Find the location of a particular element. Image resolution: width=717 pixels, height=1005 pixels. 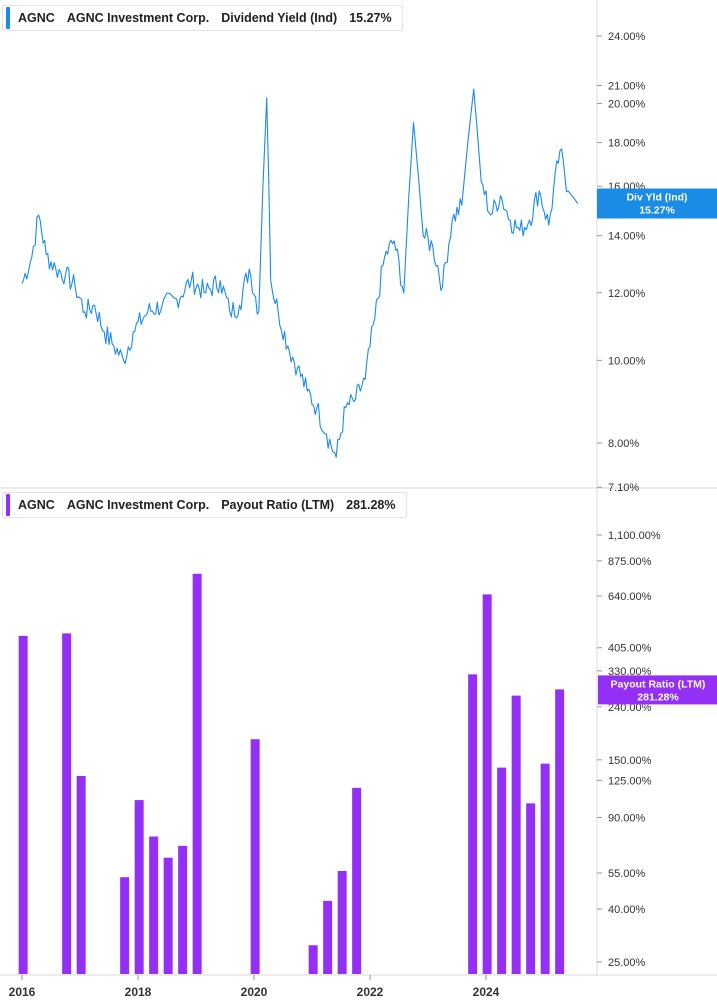

top-y-tick-label: 14.00% is located at coordinates (627, 237).